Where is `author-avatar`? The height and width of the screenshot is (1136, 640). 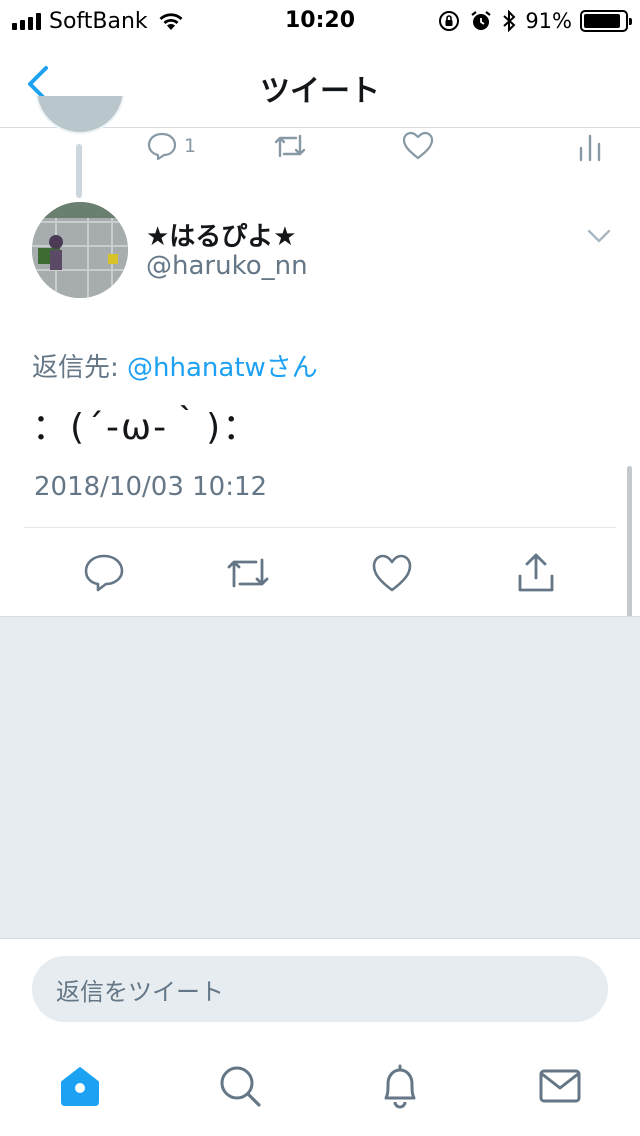 author-avatar is located at coordinates (80, 250).